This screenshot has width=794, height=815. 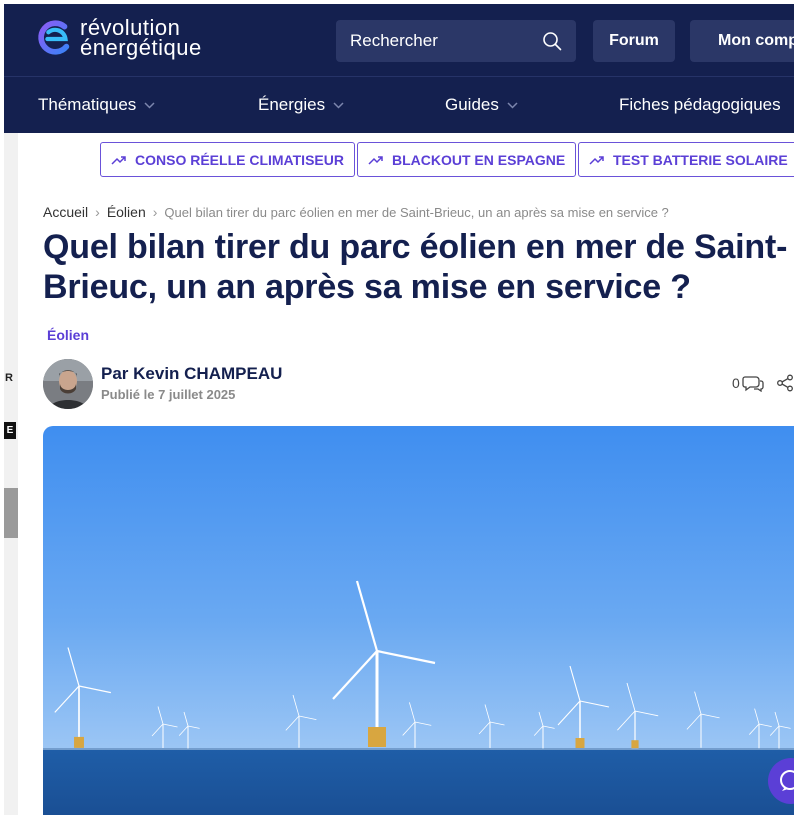 I want to click on nav-item-label: Fiches pédagogiques, so click(x=700, y=104).